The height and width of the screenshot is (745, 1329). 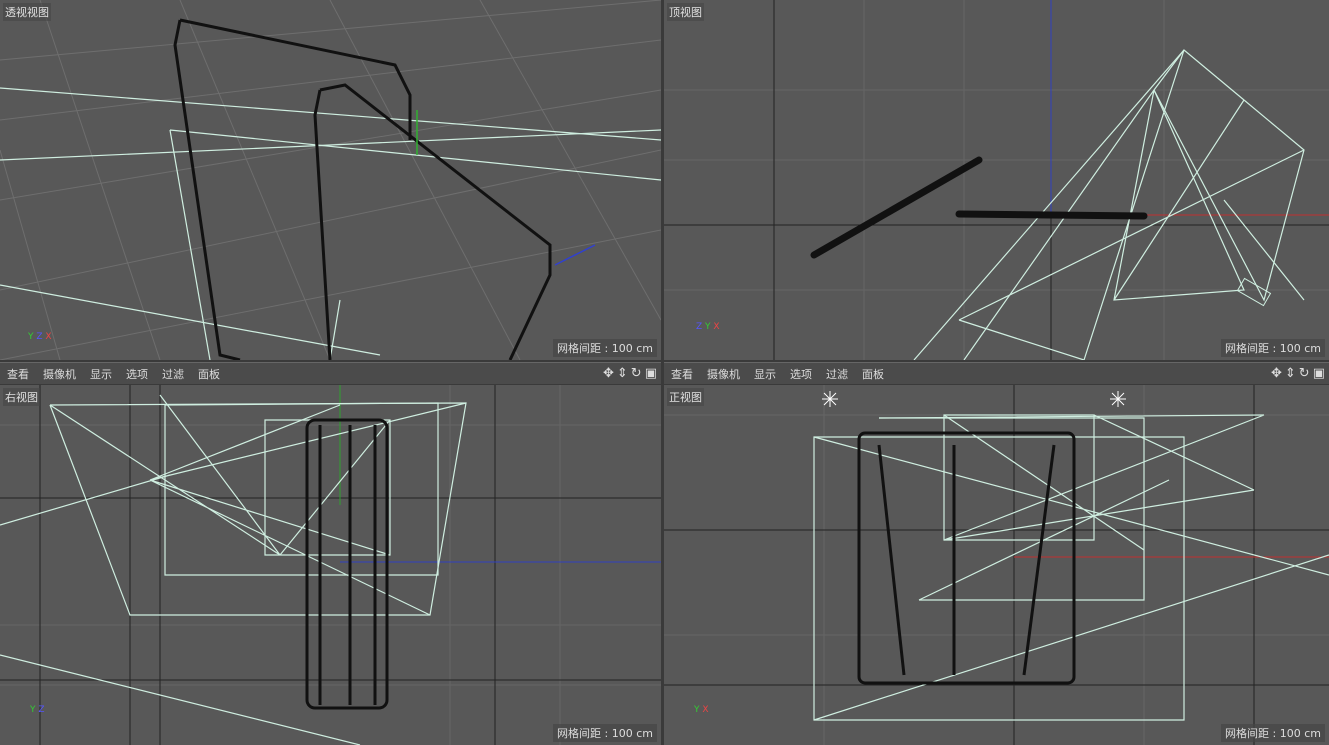 I want to click on viewport-label: 顶视图, so click(x=685, y=12).